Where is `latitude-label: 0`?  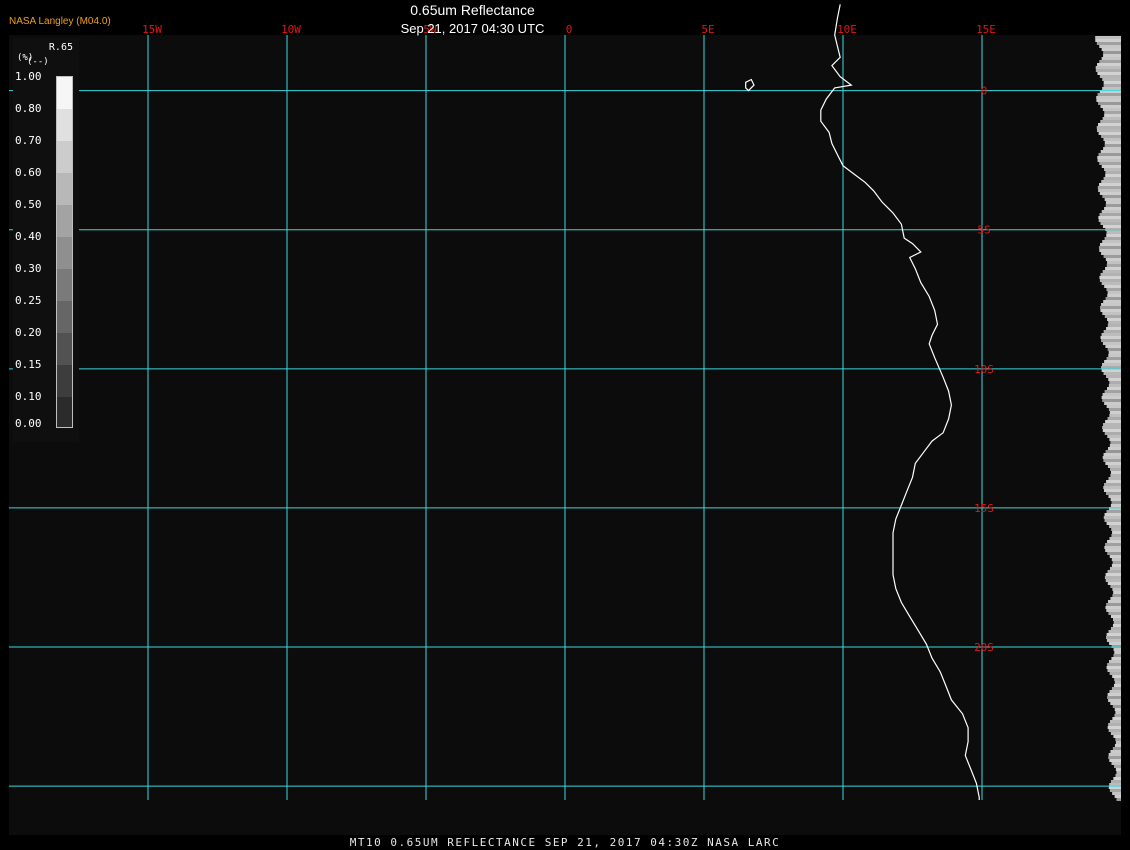
latitude-label: 0 is located at coordinates (984, 91).